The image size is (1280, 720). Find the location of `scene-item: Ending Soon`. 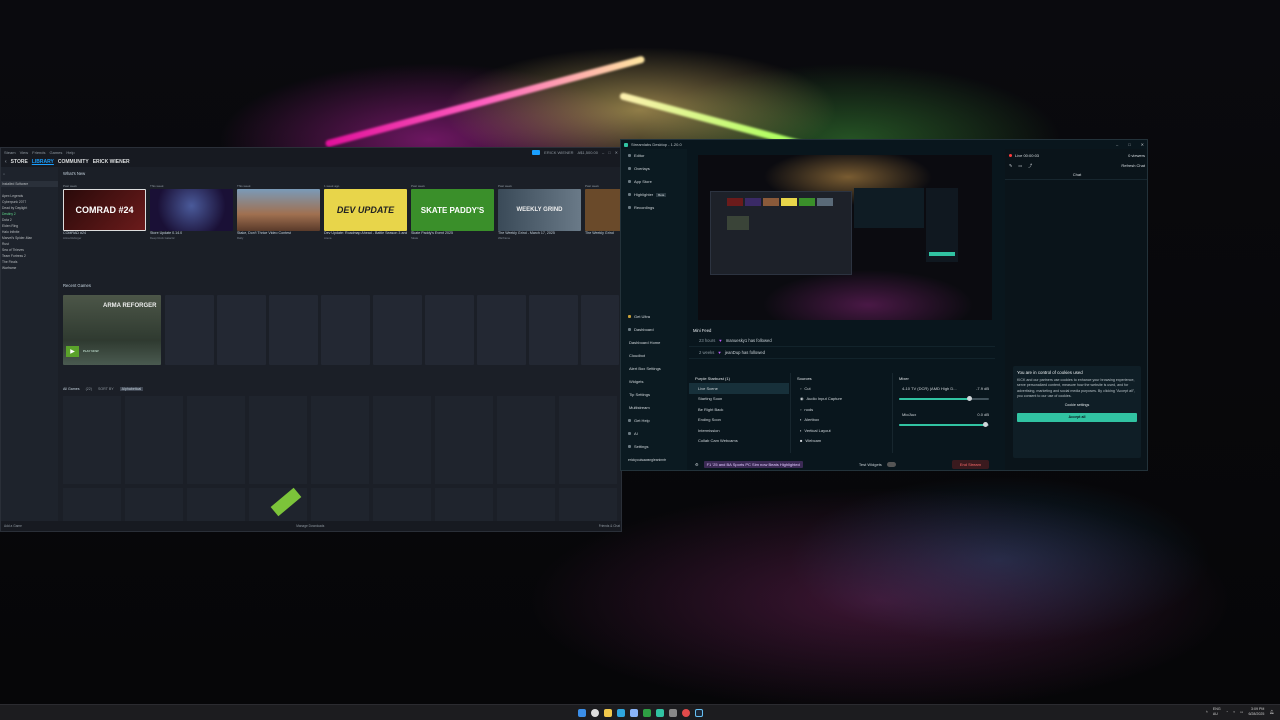

scene-item: Ending Soon is located at coordinates (739, 420).